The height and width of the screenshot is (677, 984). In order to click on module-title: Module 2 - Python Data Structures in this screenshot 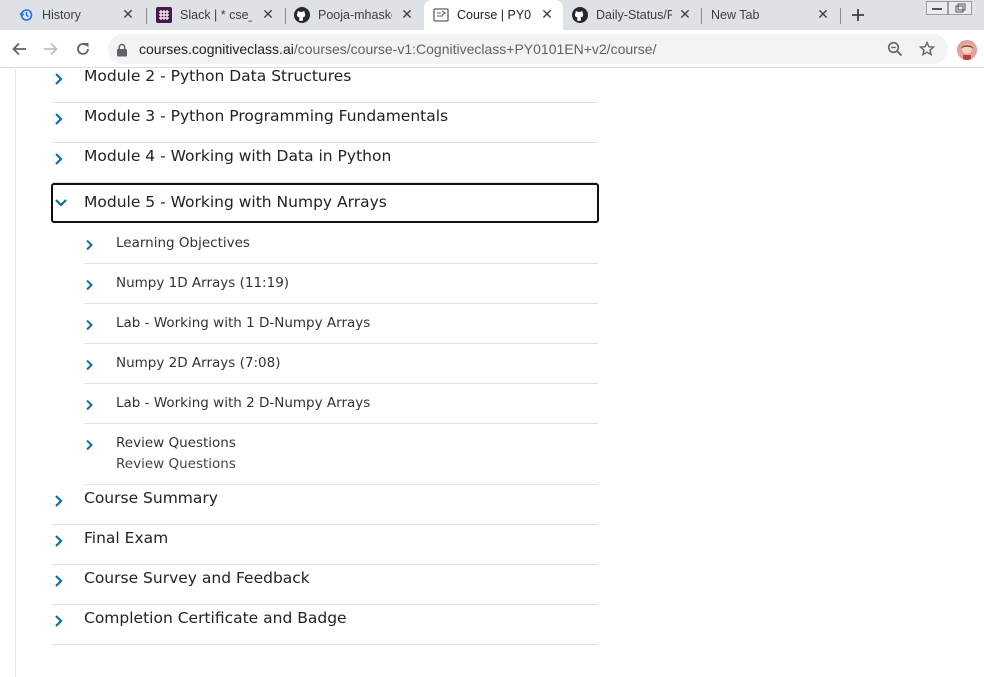, I will do `click(218, 76)`.